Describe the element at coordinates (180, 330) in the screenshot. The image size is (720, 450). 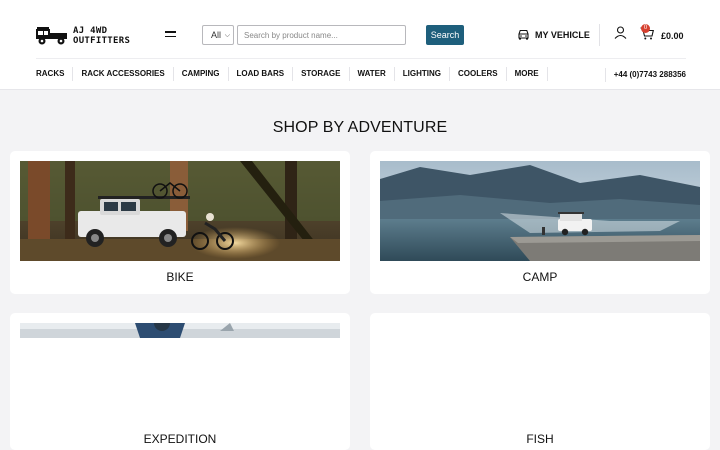
I see `expedition-photo` at that location.